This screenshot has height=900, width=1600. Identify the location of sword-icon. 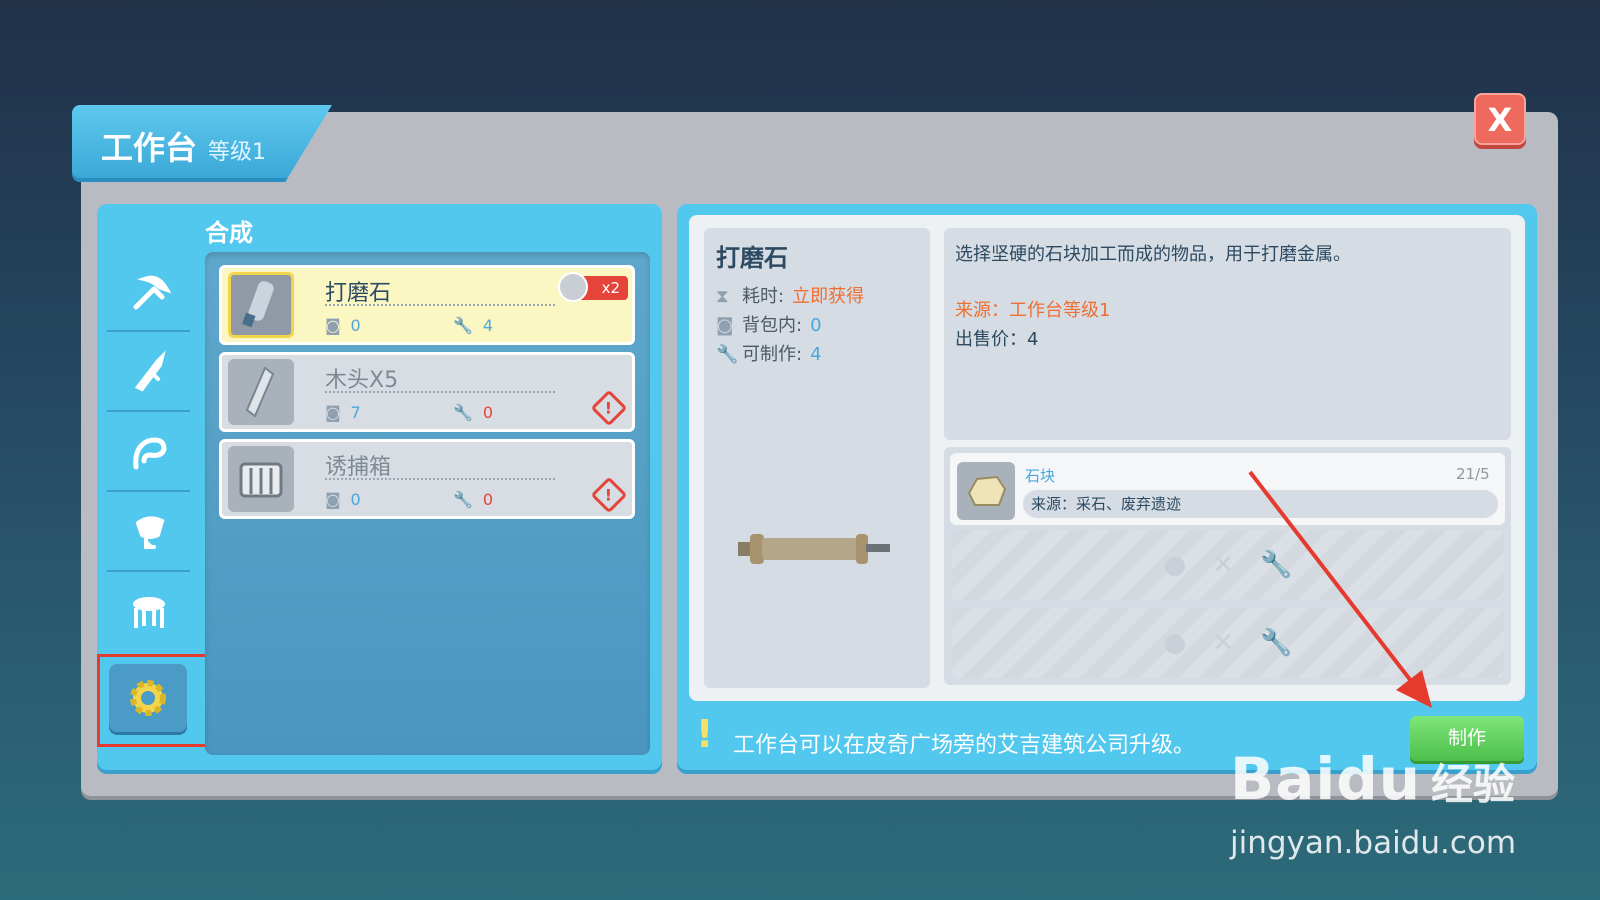
(150, 371).